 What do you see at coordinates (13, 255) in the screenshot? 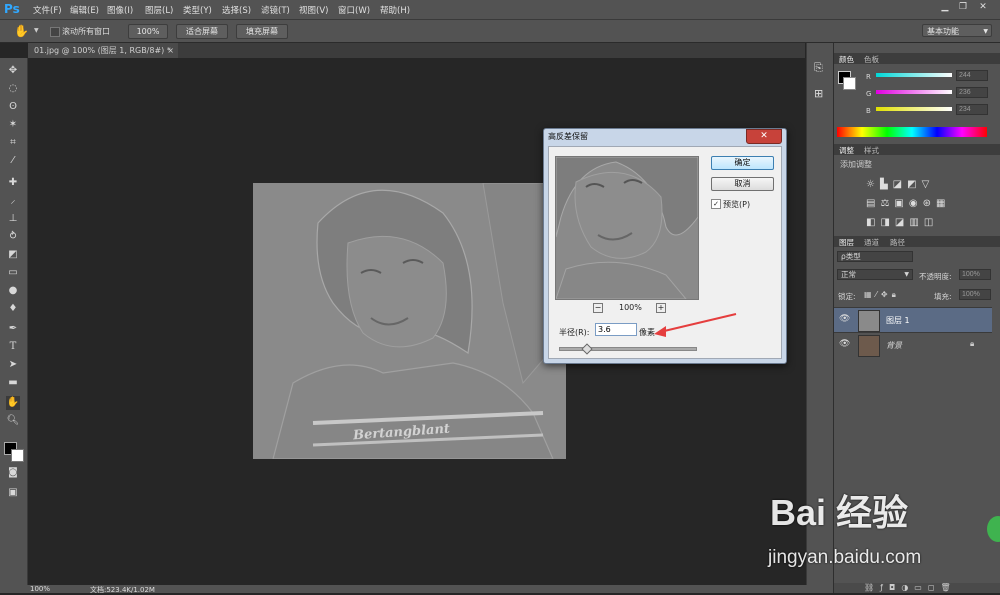
I see `eraser-tool-icon: ◩` at bounding box center [13, 255].